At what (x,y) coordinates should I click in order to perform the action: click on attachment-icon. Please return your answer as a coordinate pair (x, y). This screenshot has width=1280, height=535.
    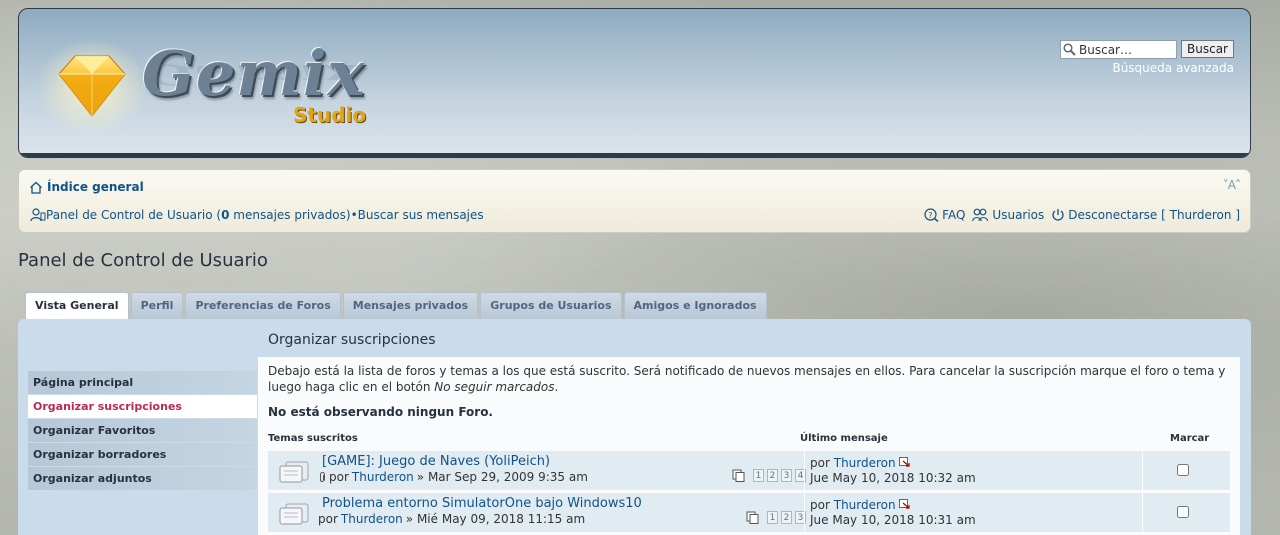
    Looking at the image, I should click on (322, 476).